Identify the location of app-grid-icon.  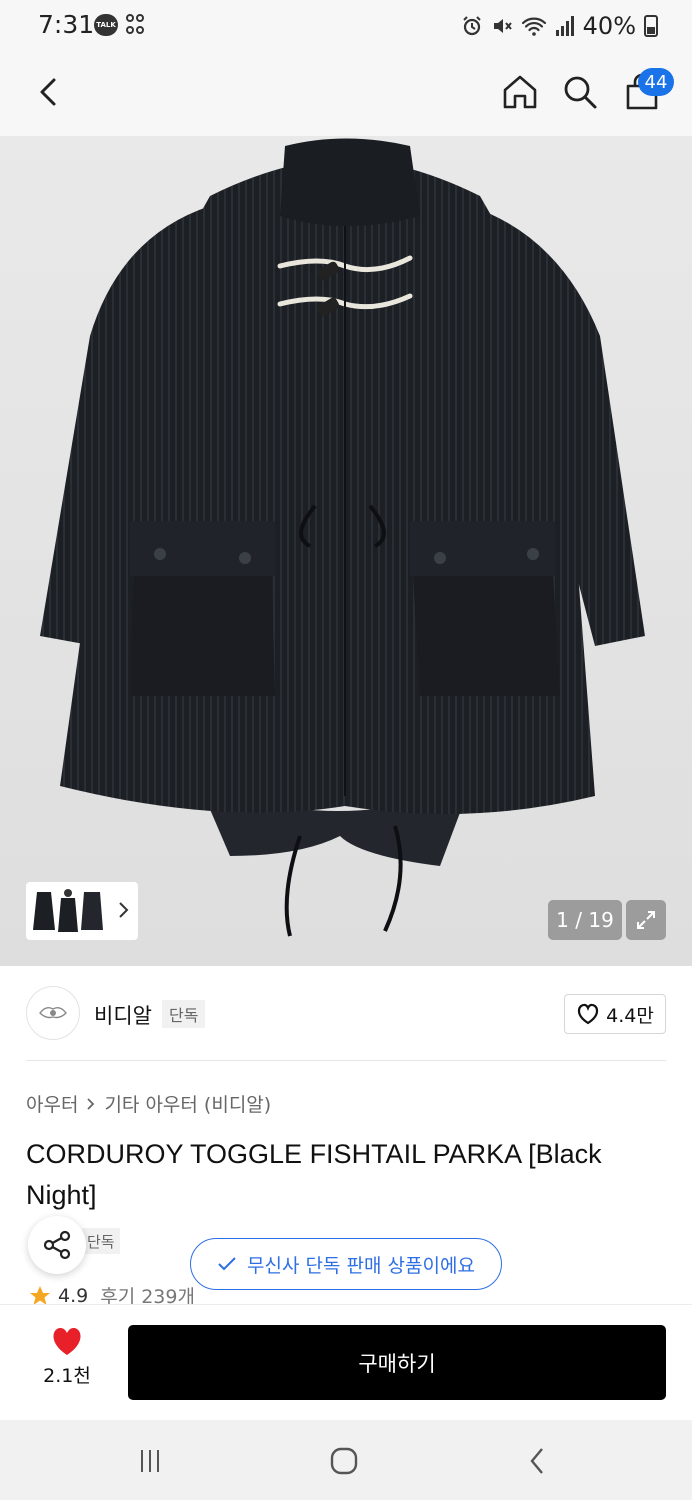
(135, 25).